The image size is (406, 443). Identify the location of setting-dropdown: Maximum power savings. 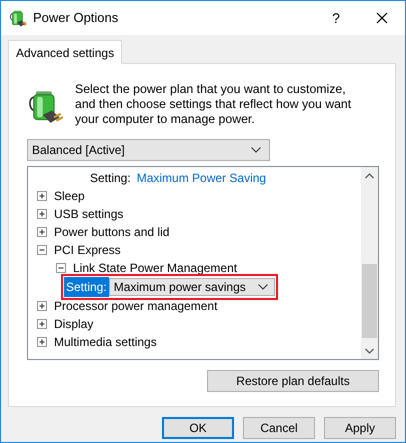
(191, 287).